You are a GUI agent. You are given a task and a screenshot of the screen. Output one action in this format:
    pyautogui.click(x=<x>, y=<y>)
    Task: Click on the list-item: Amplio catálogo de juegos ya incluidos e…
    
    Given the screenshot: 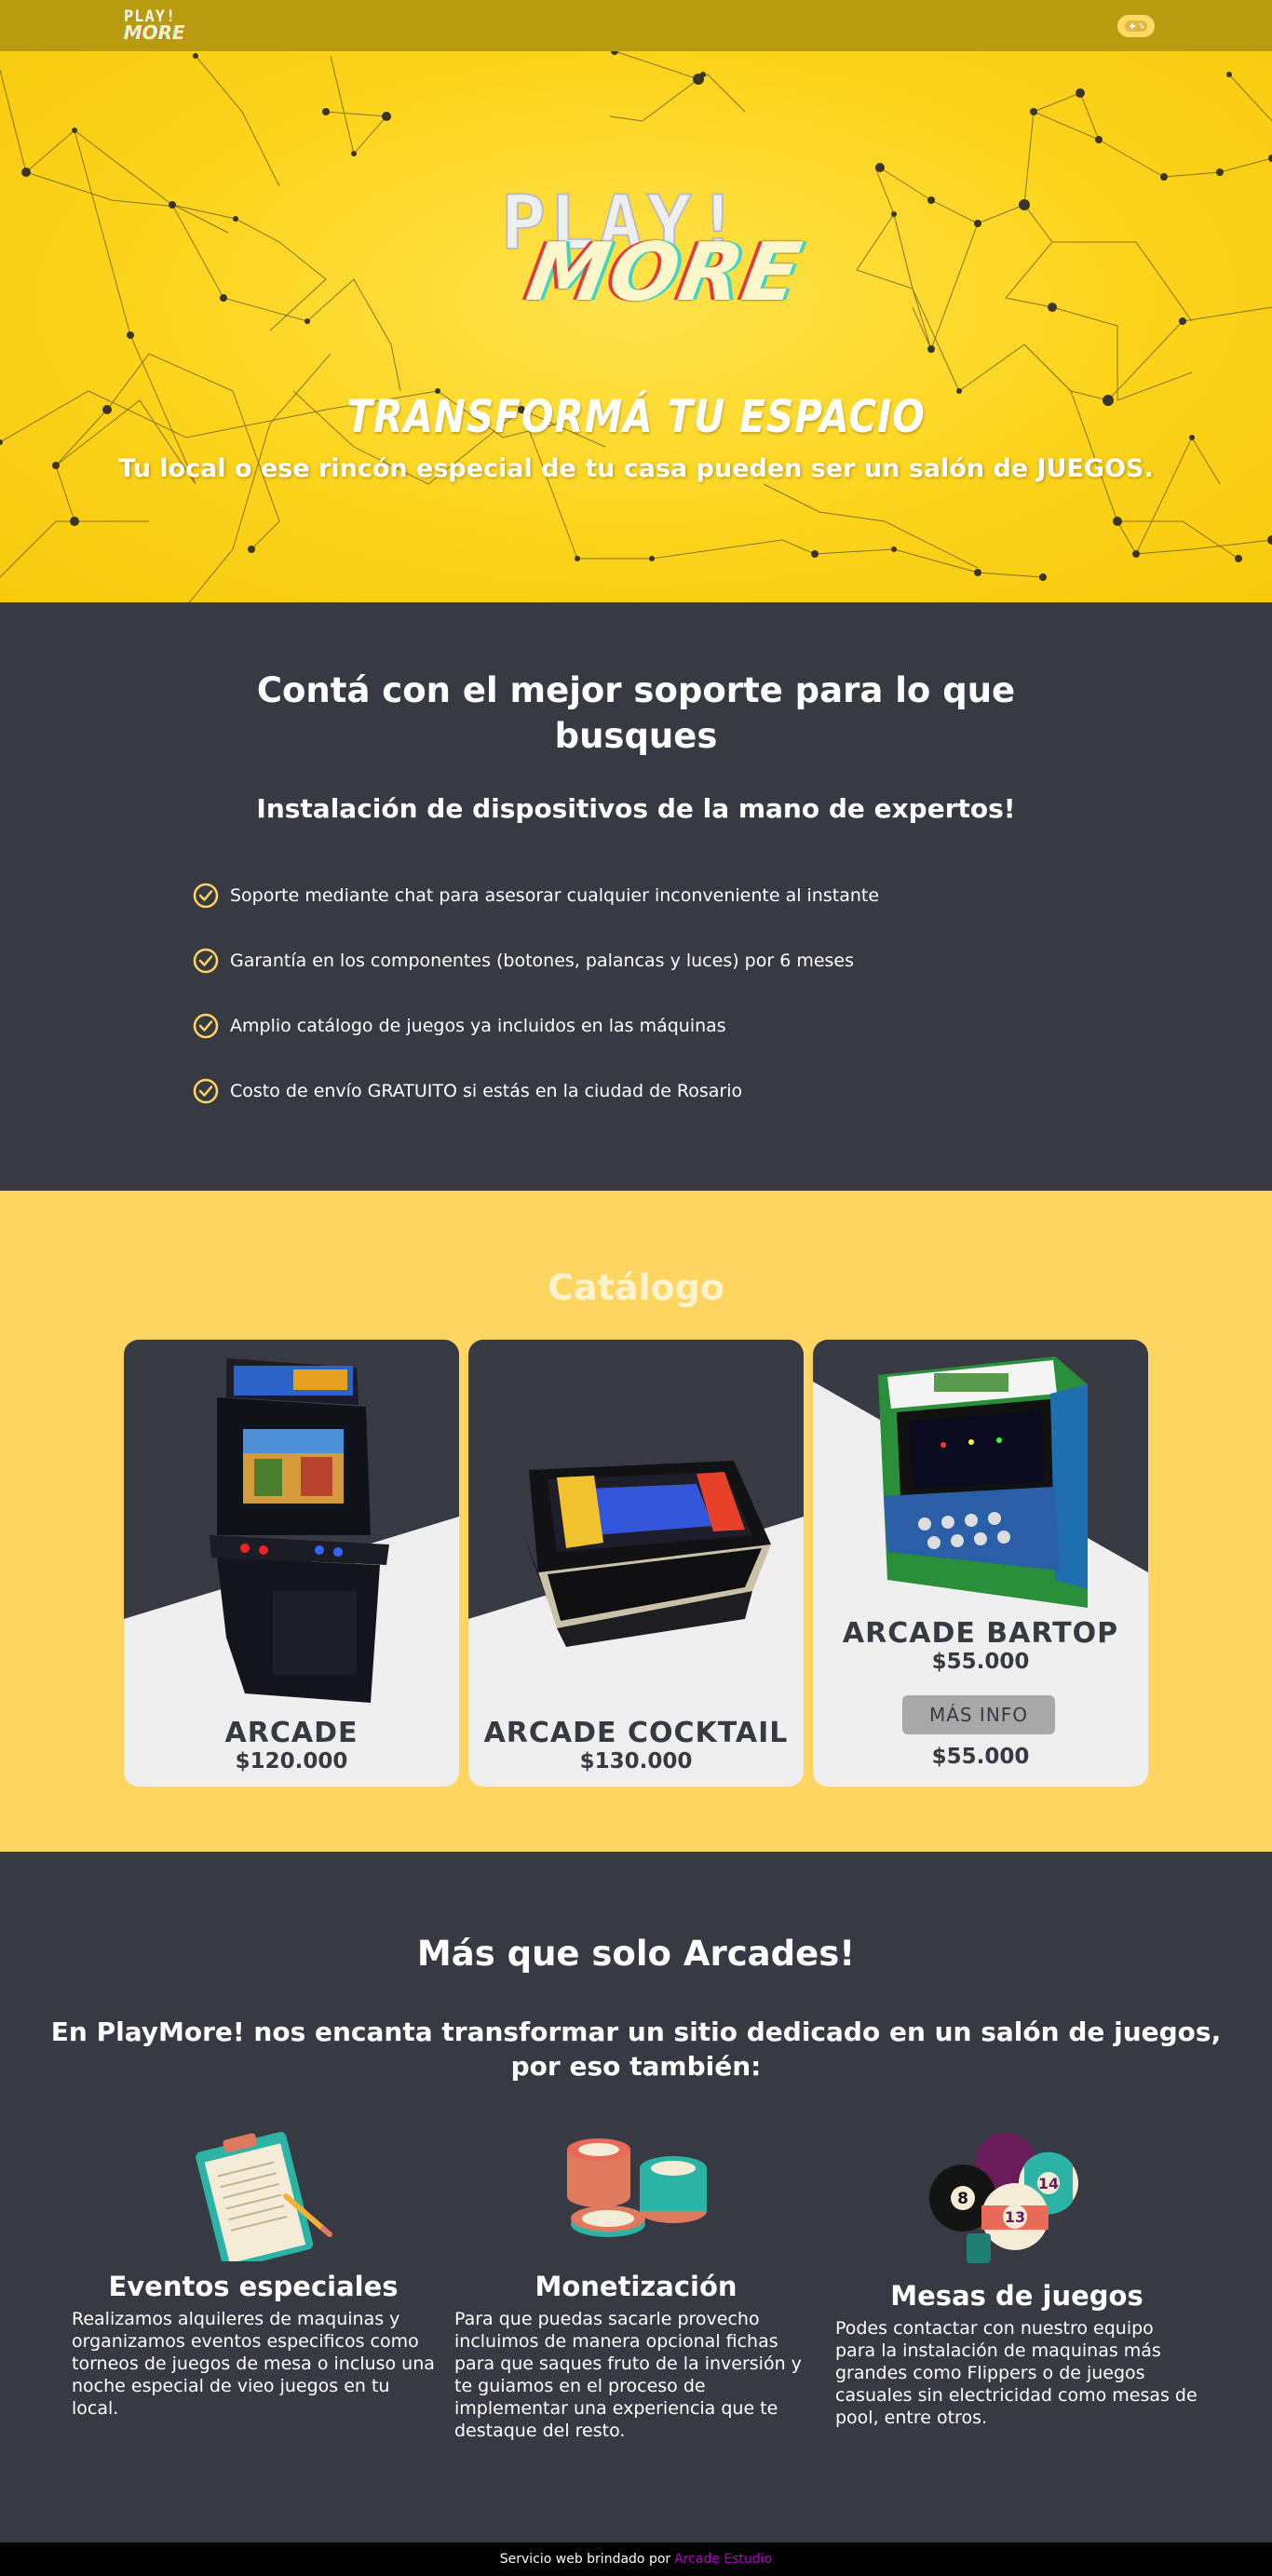 What is the action you would take?
    pyautogui.click(x=536, y=1026)
    